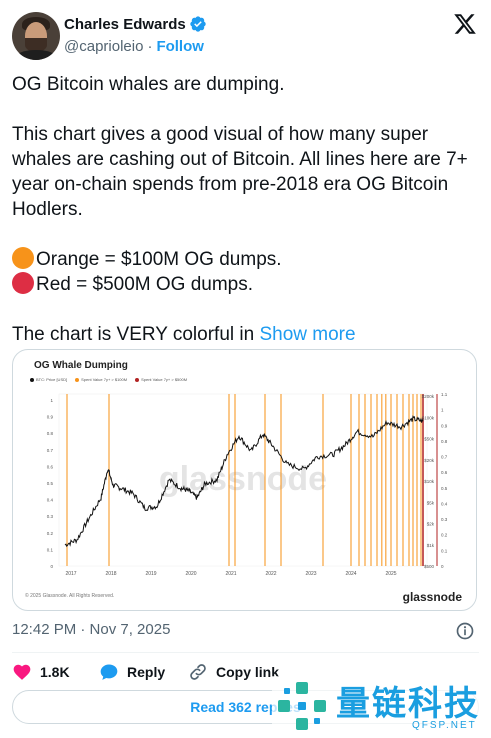 This screenshot has width=491, height=738. Describe the element at coordinates (51, 566) in the screenshot. I see `left-tick-label: 0` at that location.